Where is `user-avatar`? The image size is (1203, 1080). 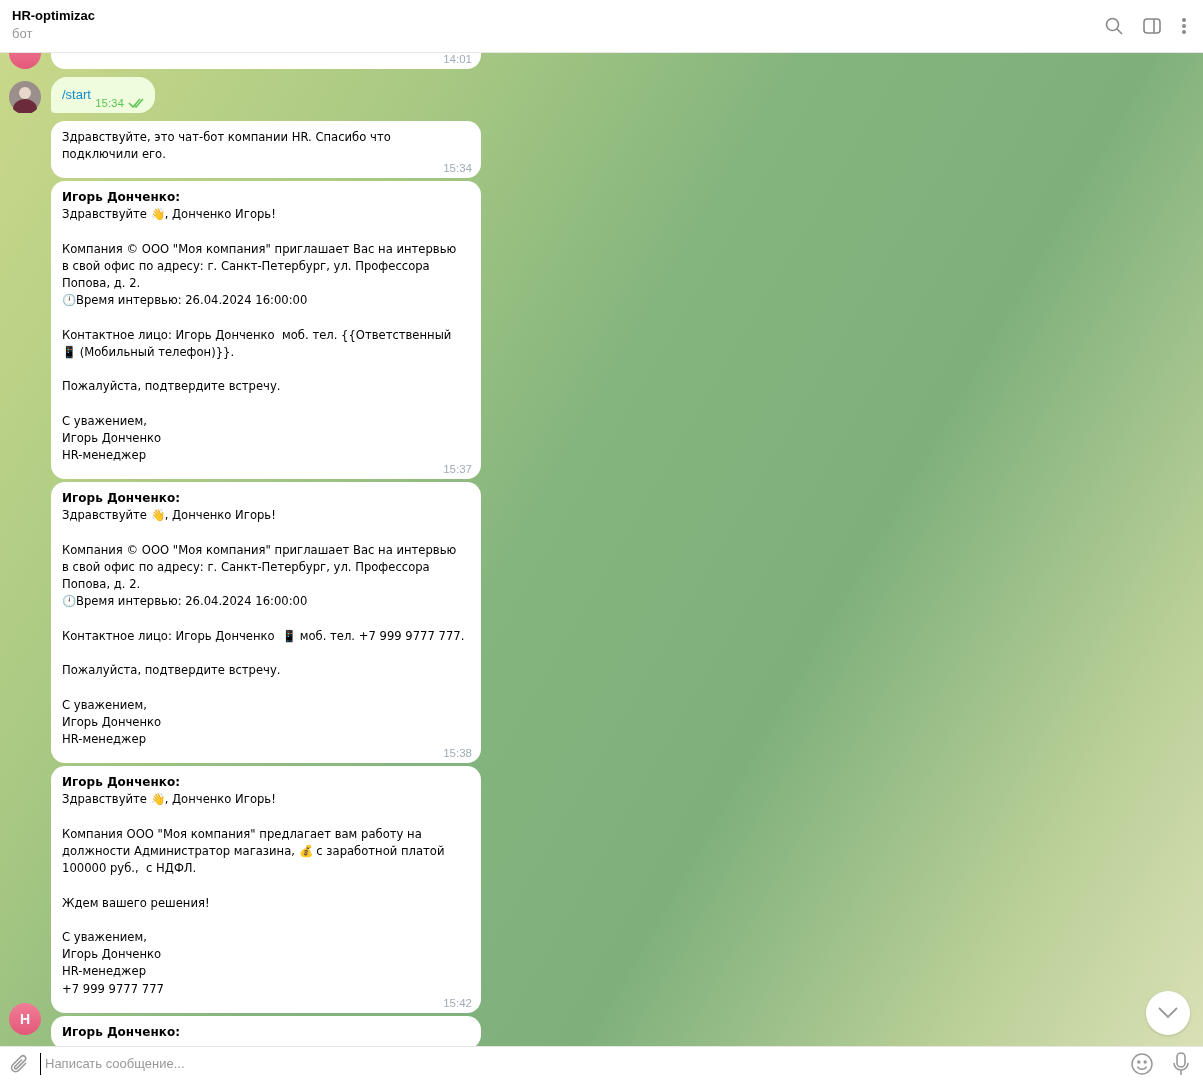 user-avatar is located at coordinates (25, 96).